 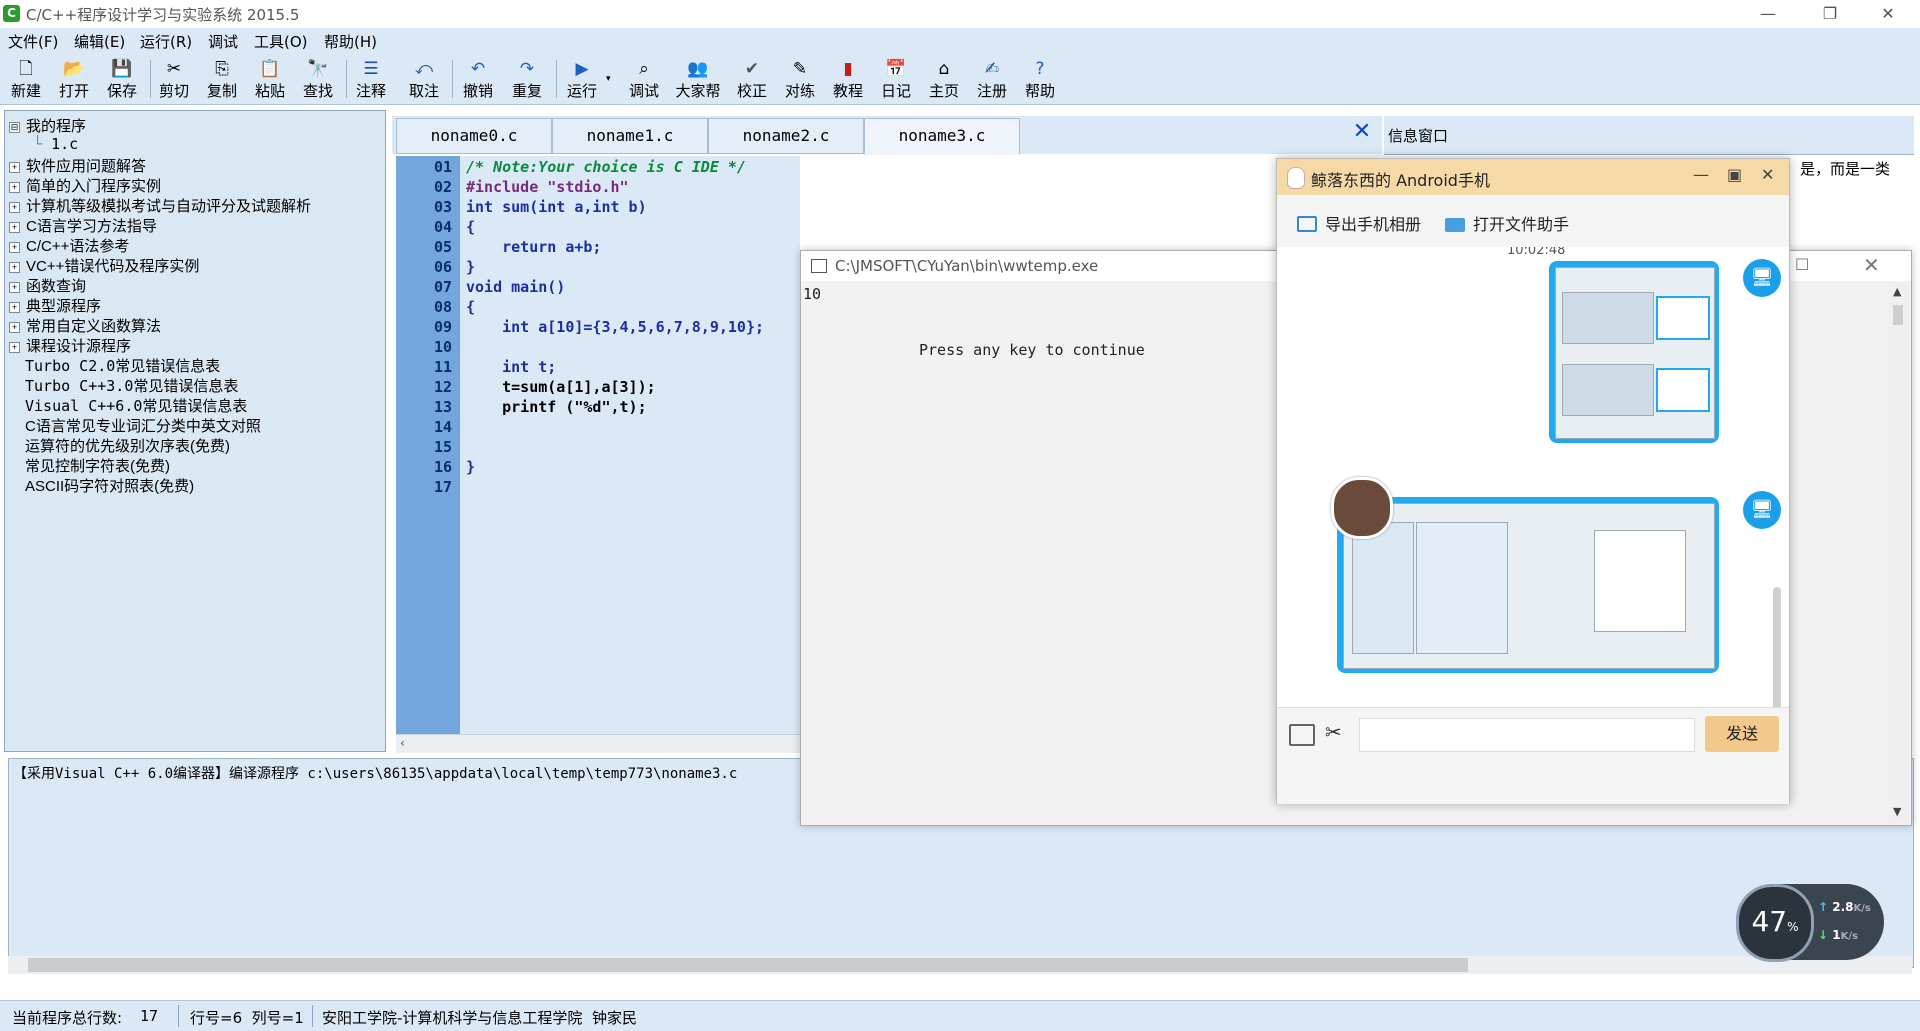 What do you see at coordinates (127, 445) in the screenshot?
I see `tree-item: 运算符的优先级别次序表(免费)` at bounding box center [127, 445].